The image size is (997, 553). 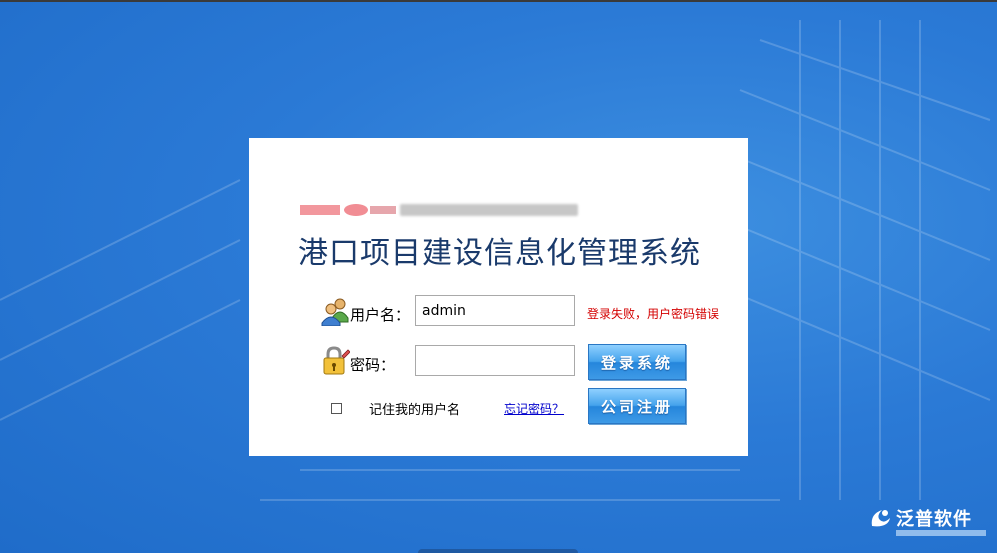 What do you see at coordinates (637, 406) in the screenshot?
I see `company-register-button: 公司注册` at bounding box center [637, 406].